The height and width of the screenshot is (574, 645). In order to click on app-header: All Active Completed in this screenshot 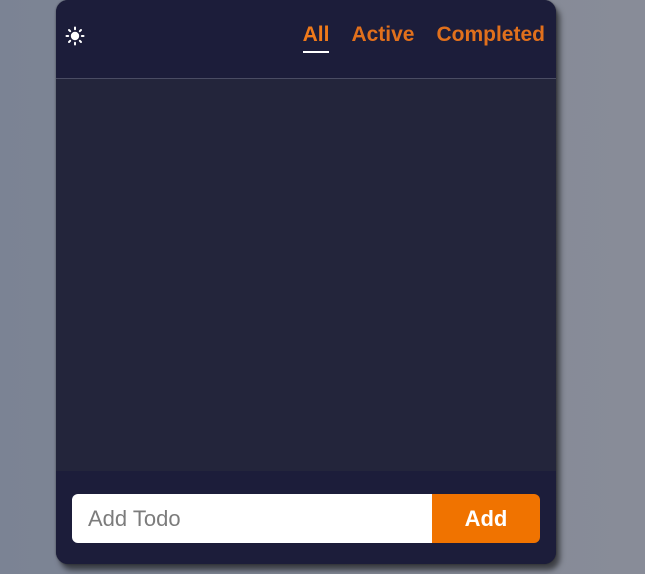, I will do `click(306, 39)`.